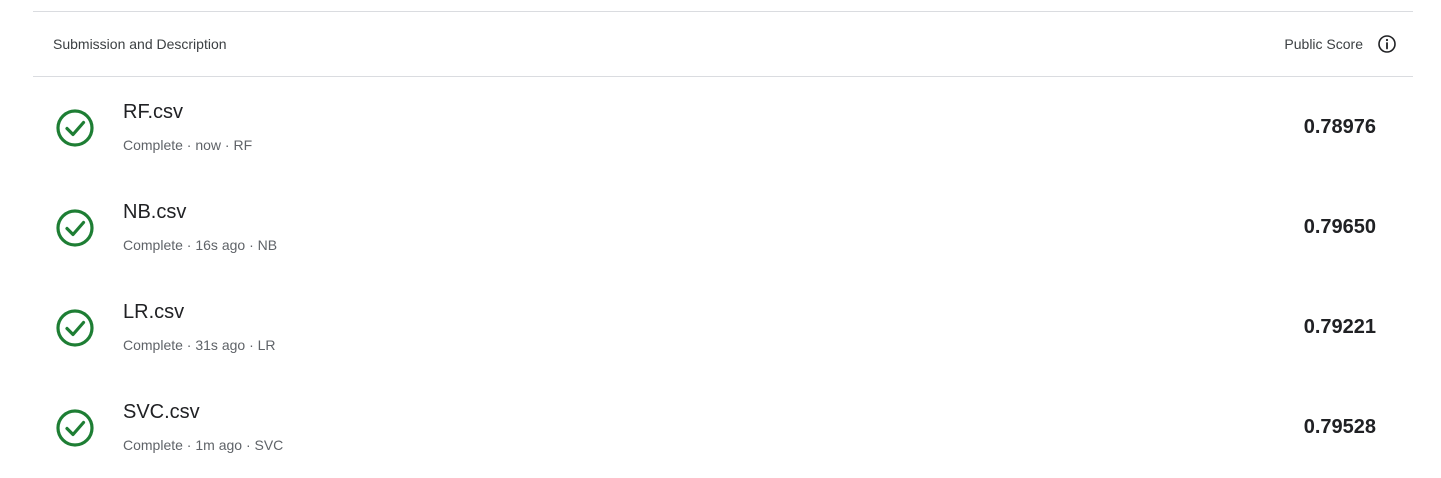 This screenshot has height=478, width=1441. I want to click on submission-file-name: SVC.csv, so click(161, 412).